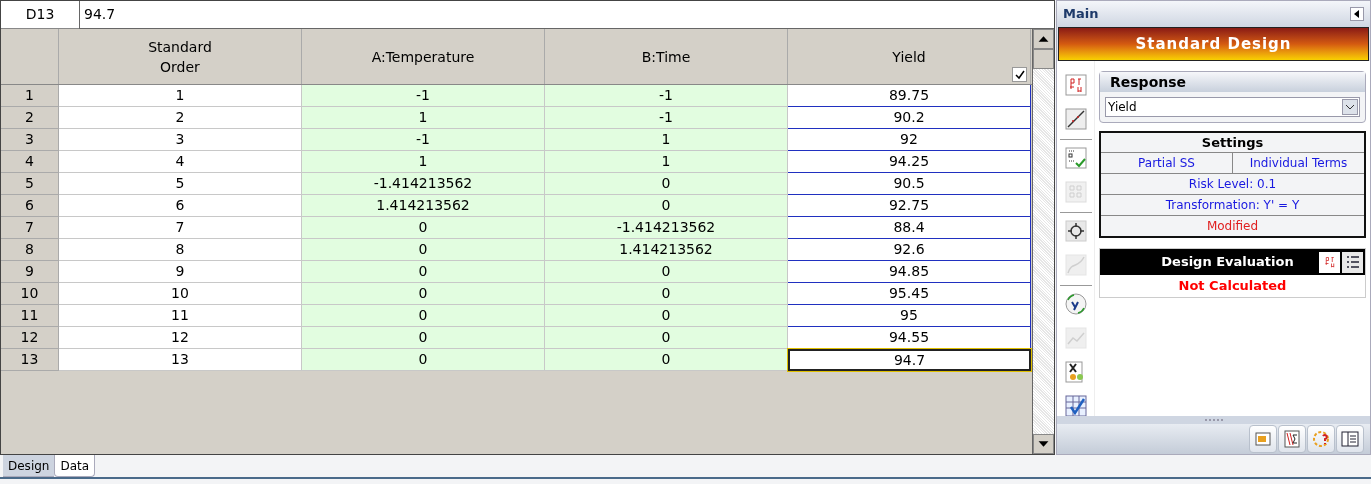 The image size is (1371, 484). Describe the element at coordinates (180, 360) in the screenshot. I see `table-cell: 13` at that location.